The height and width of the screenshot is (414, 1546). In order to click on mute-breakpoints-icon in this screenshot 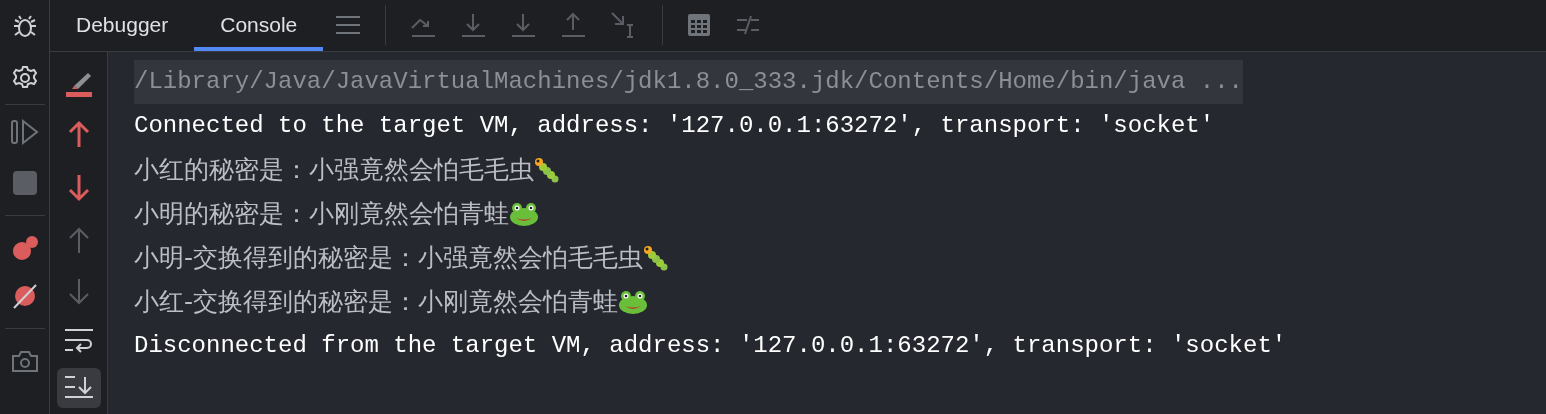, I will do `click(24, 296)`.